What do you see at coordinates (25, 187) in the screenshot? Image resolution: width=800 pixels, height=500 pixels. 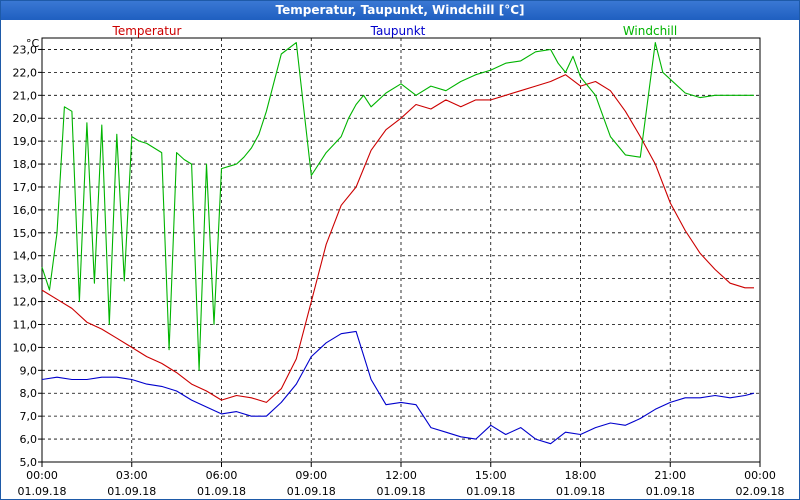 I see `y-tick-label: 17,0` at bounding box center [25, 187].